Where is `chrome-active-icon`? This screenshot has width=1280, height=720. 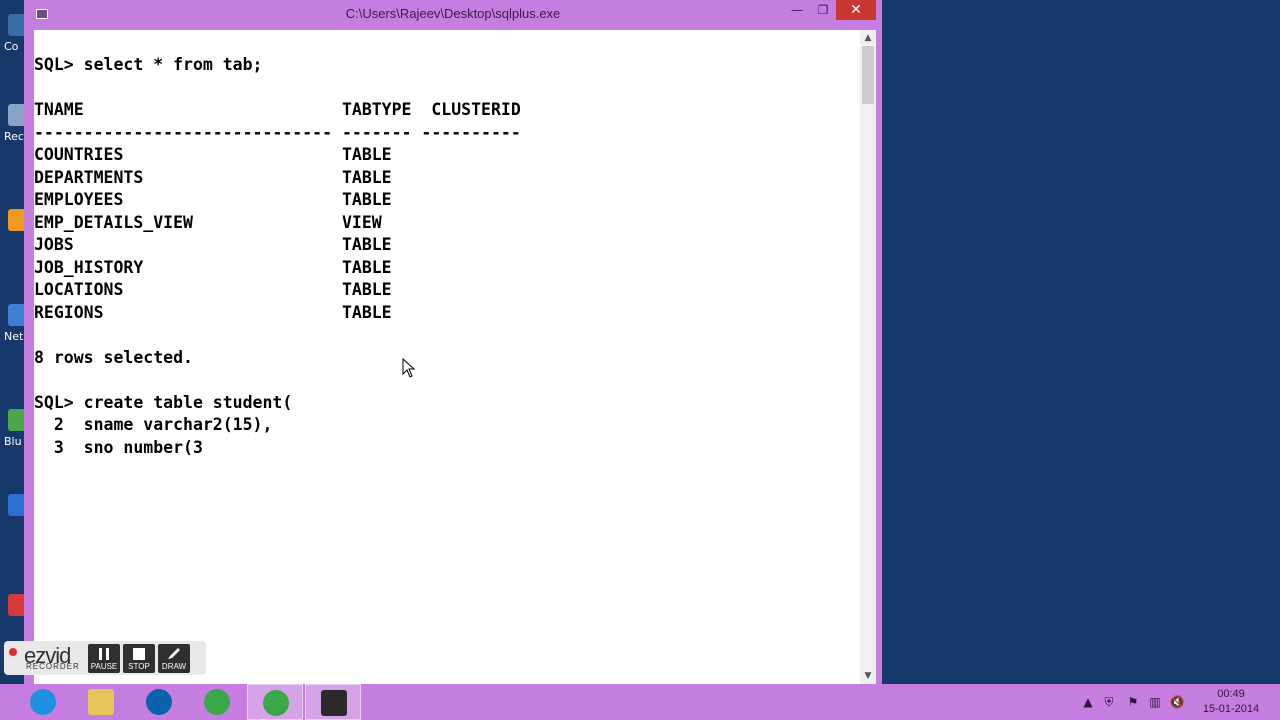
chrome-active-icon is located at coordinates (276, 703).